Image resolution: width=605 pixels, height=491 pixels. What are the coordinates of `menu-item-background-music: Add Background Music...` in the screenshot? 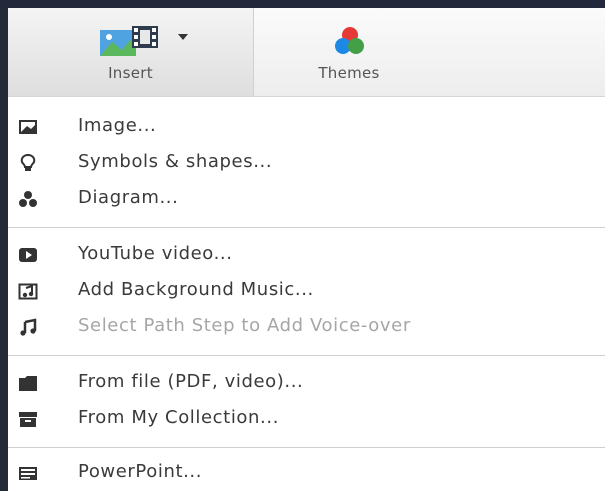 It's located at (306, 291).